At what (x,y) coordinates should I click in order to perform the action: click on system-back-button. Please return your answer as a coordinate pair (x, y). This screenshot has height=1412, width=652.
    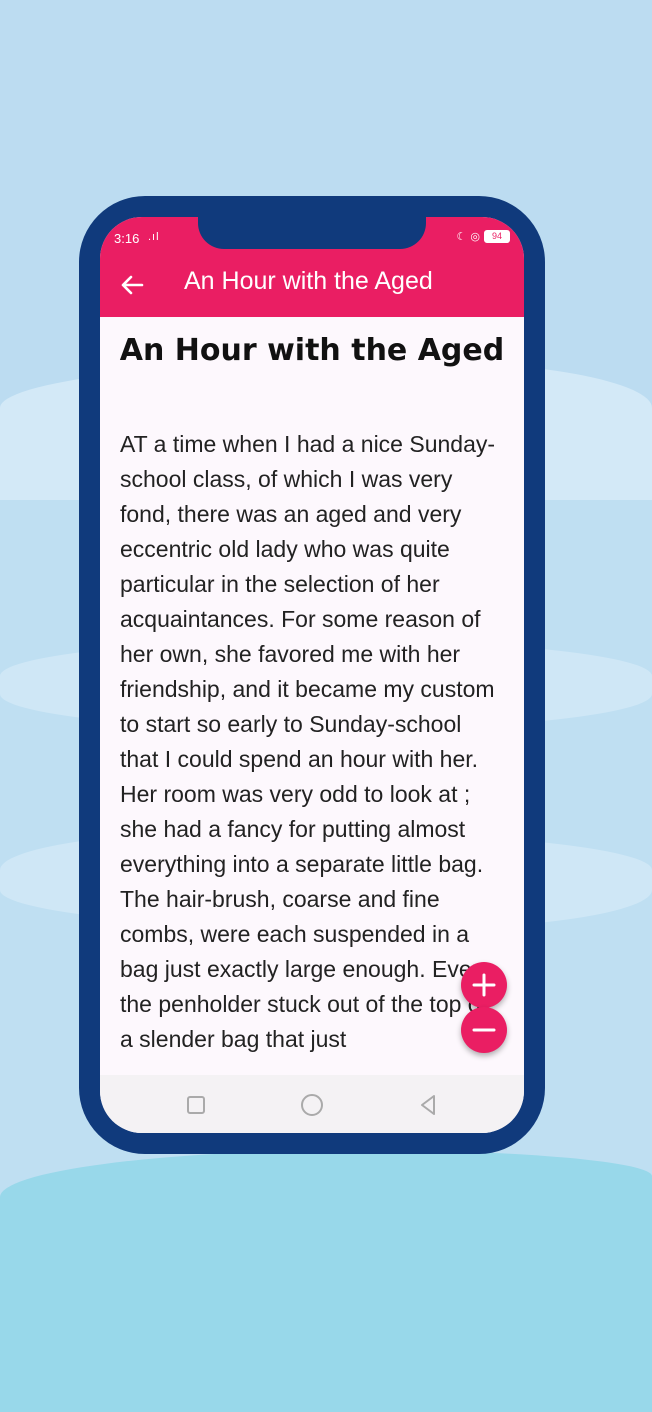
    Looking at the image, I should click on (428, 1105).